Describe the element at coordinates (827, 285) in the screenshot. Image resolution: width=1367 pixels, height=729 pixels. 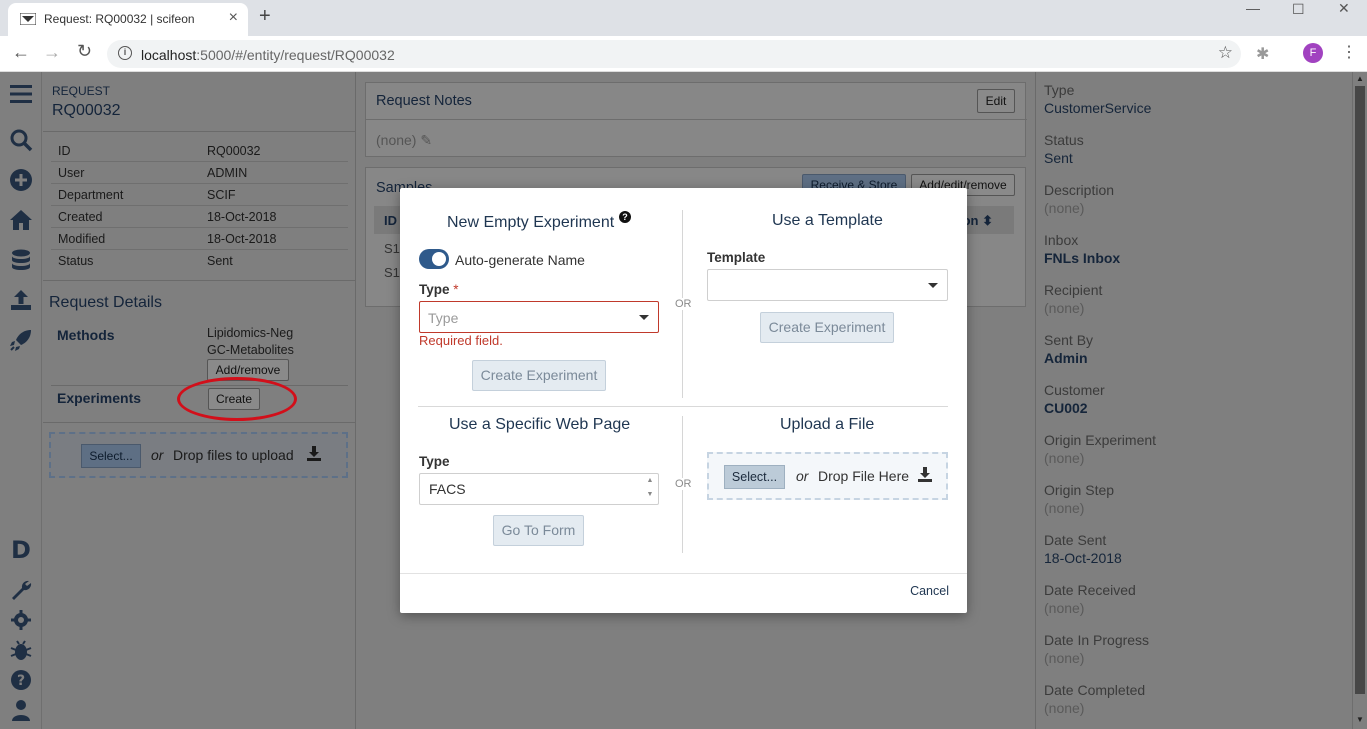
I see `template-select` at that location.